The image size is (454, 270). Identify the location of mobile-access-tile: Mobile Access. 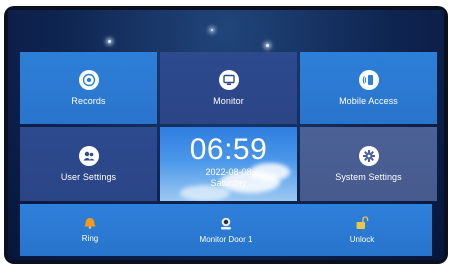
(368, 88).